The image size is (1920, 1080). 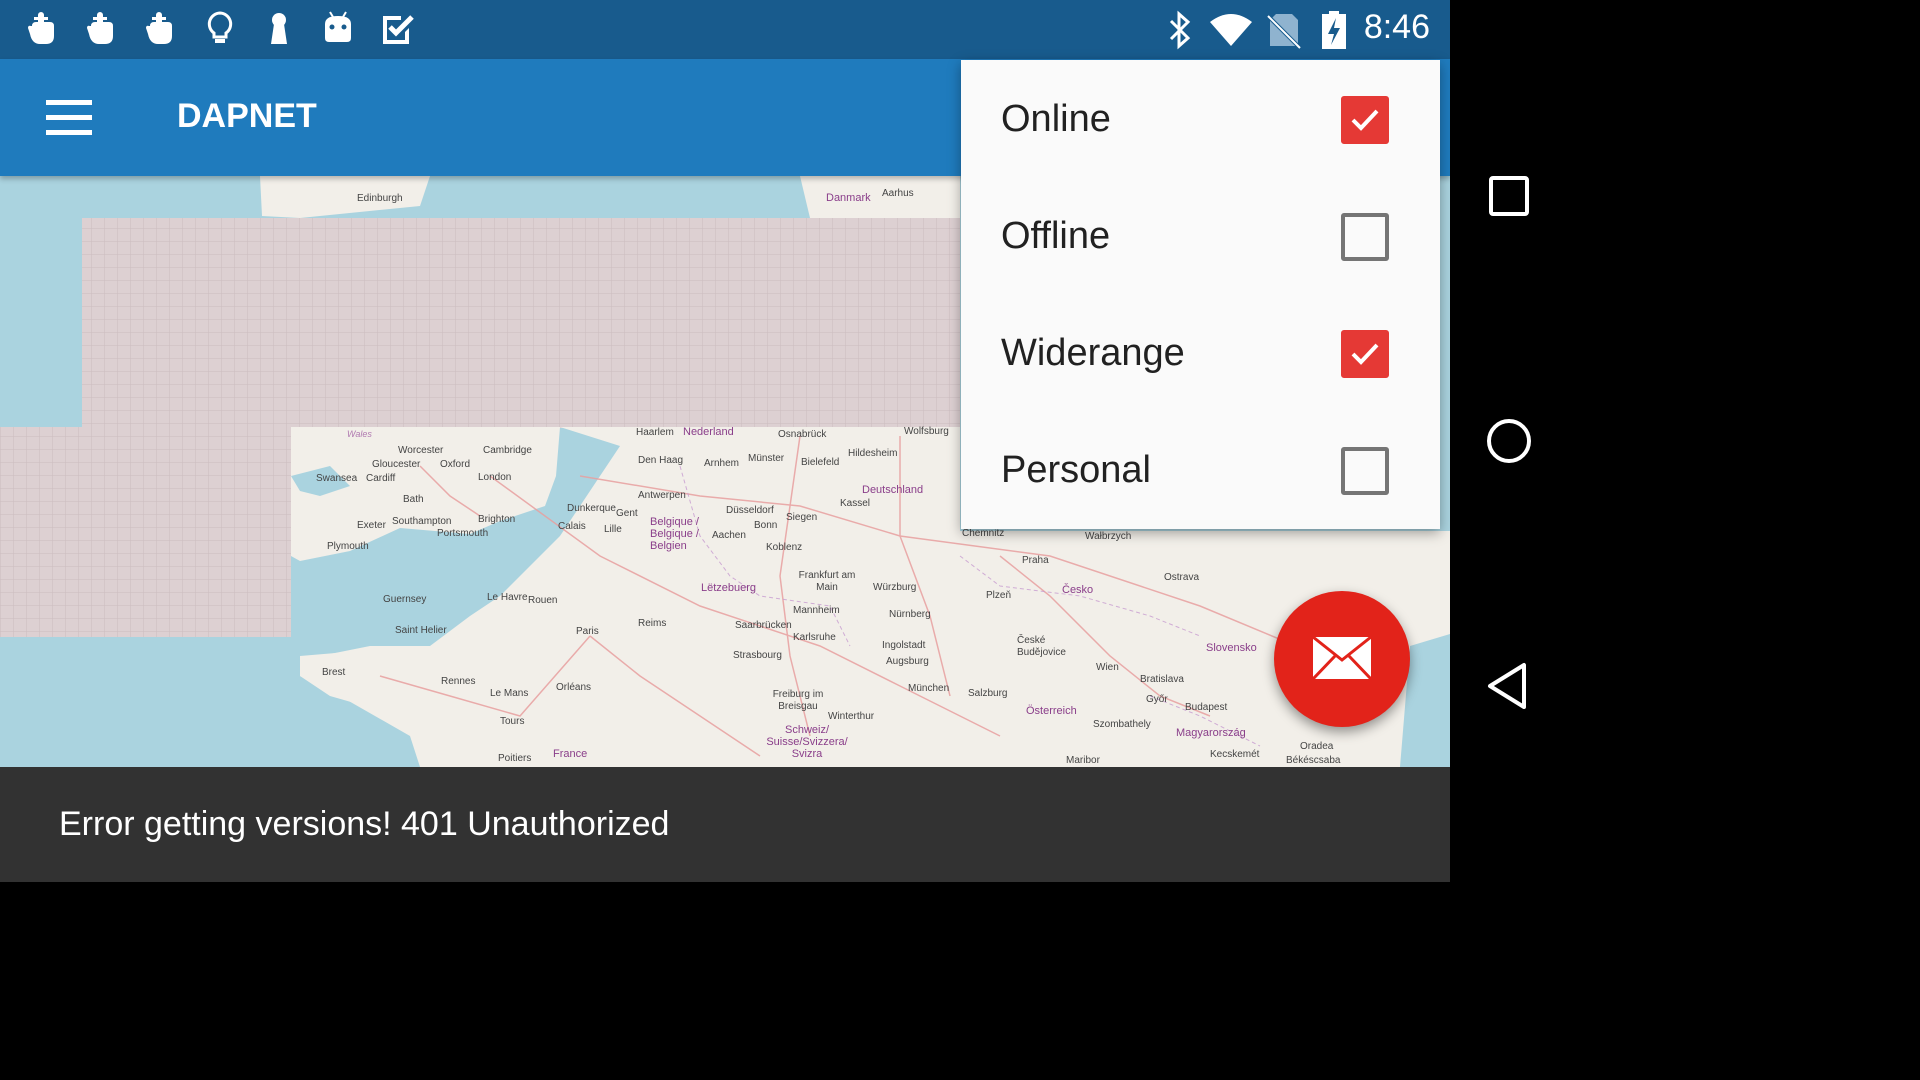 I want to click on bluetooth-icon, so click(x=1180, y=30).